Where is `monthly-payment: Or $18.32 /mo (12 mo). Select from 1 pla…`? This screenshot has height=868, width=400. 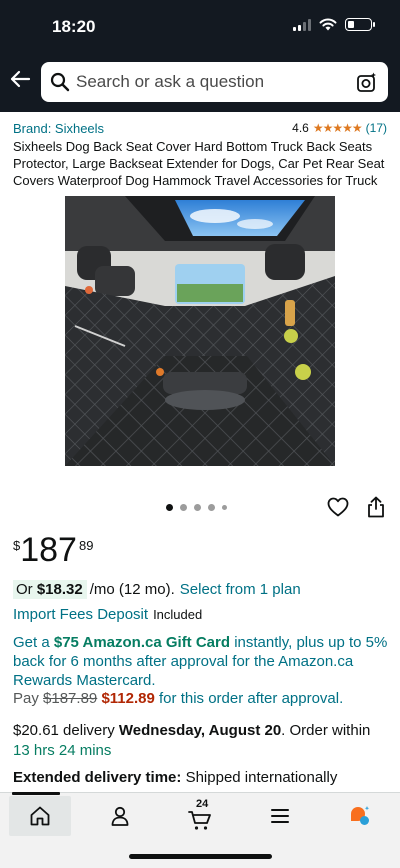
monthly-payment: Or $18.32 /mo (12 mo). Select from 1 pla… is located at coordinates (157, 589).